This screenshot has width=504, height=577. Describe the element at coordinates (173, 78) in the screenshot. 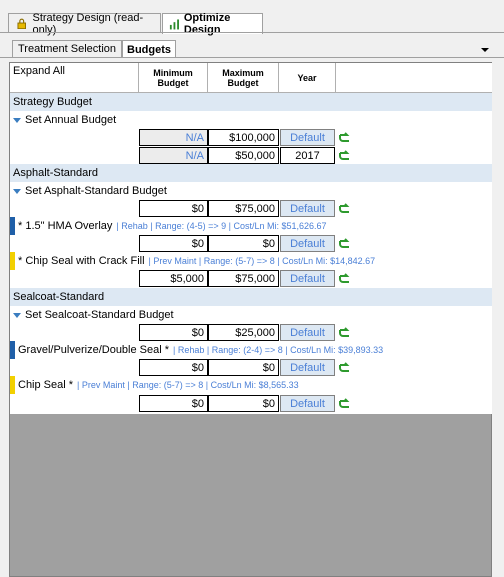

I see `column-header-min: Minimum Budget` at that location.